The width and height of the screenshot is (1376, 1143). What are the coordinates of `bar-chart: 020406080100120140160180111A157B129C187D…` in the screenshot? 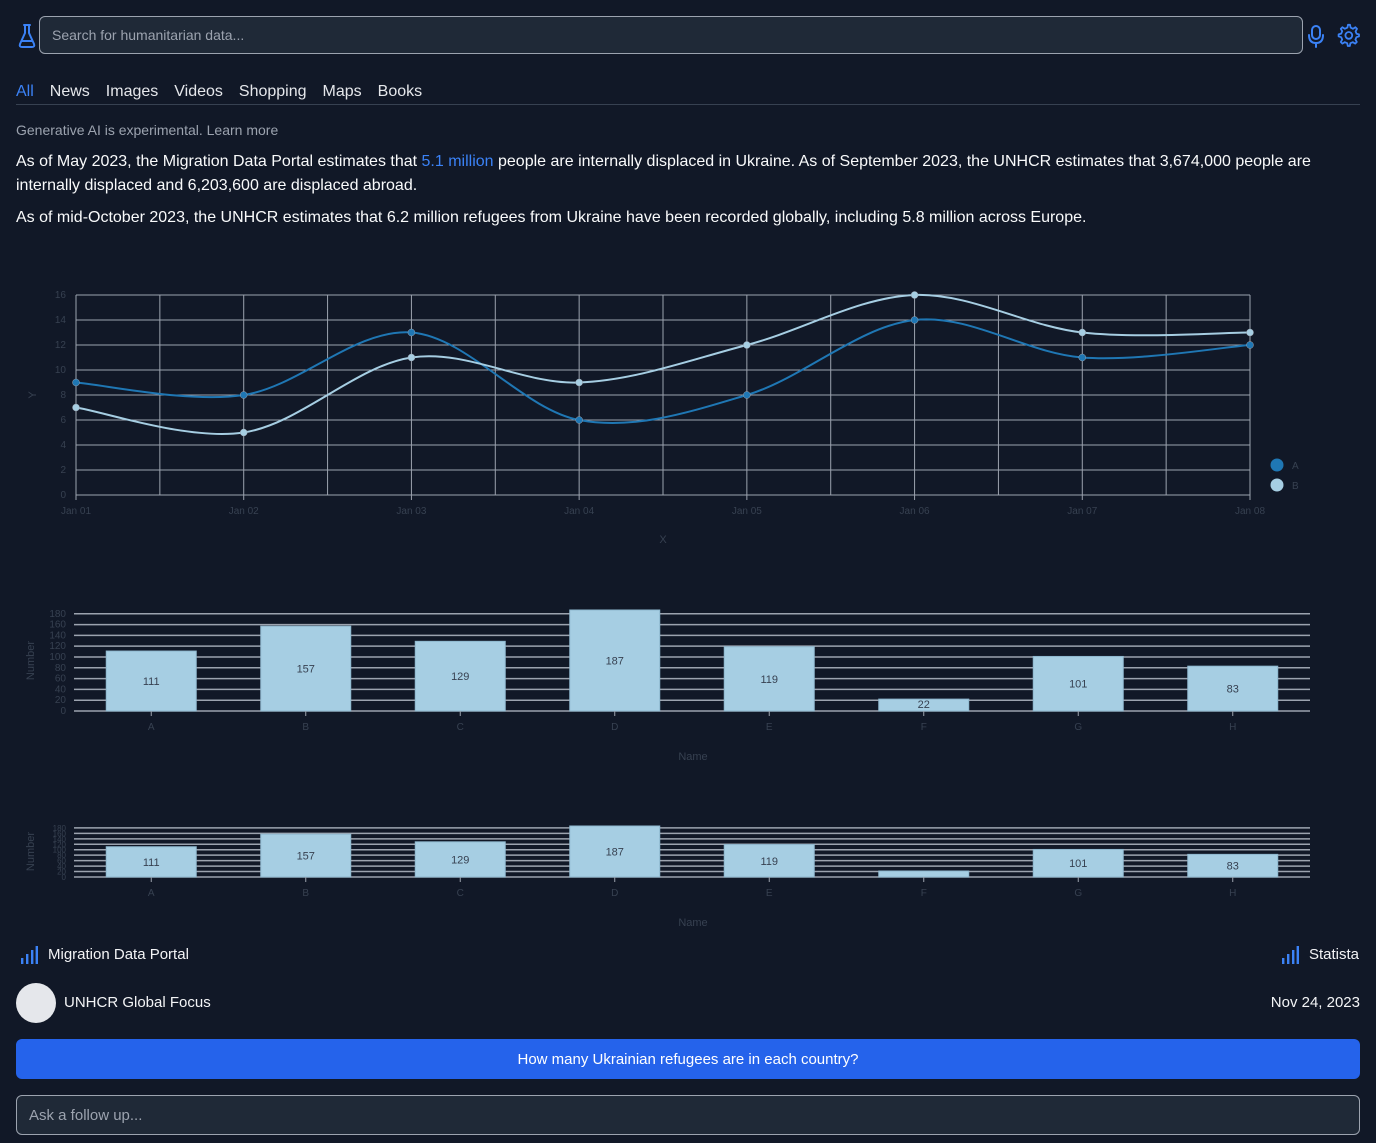 It's located at (667, 876).